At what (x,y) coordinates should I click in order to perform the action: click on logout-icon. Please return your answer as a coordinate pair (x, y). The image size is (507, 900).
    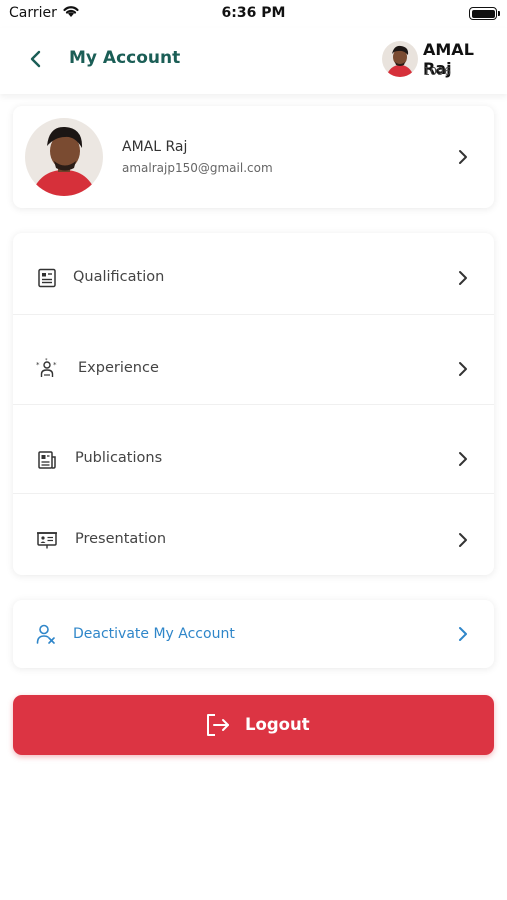
    Looking at the image, I should click on (218, 725).